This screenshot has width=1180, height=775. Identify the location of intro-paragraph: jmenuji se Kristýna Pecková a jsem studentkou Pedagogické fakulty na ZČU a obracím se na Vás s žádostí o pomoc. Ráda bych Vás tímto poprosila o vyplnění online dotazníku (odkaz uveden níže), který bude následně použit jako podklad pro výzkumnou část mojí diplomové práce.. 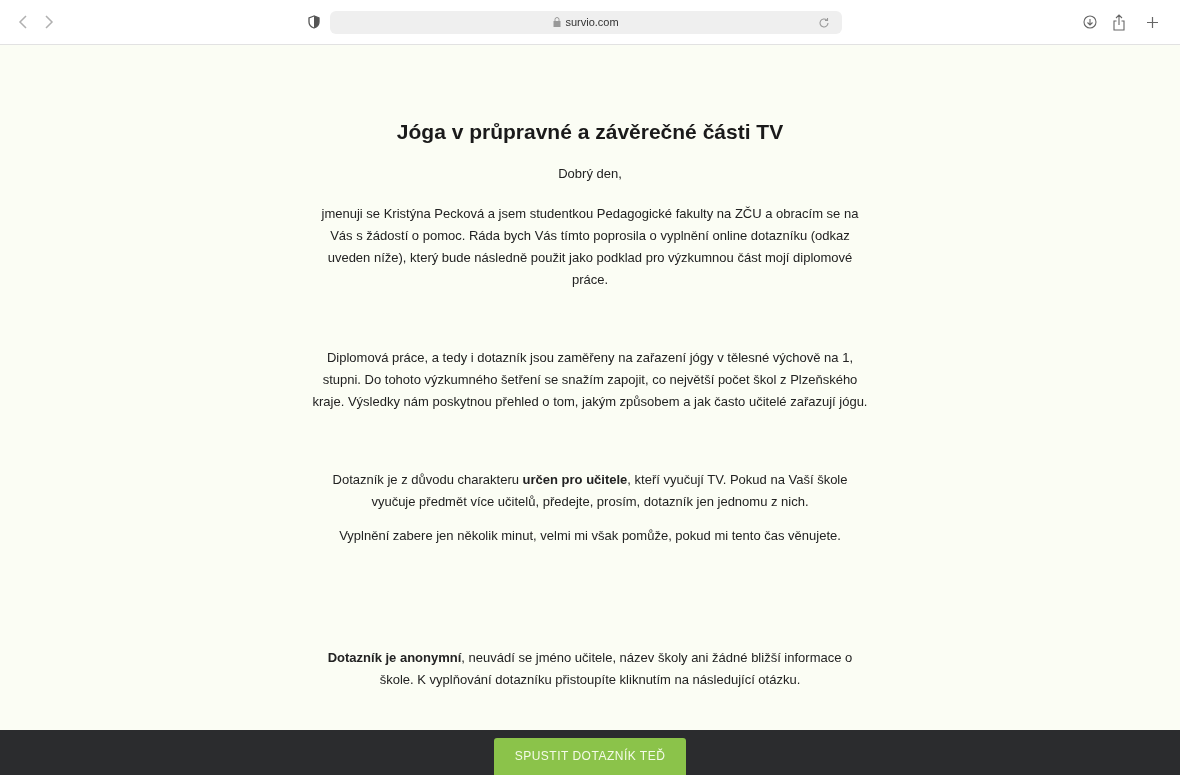
(590, 247).